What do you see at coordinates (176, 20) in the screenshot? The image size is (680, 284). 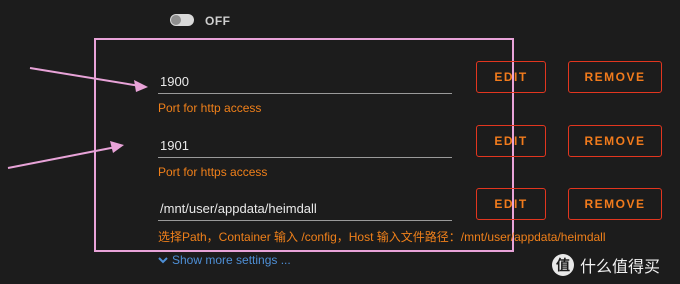 I see `toggle-knob` at bounding box center [176, 20].